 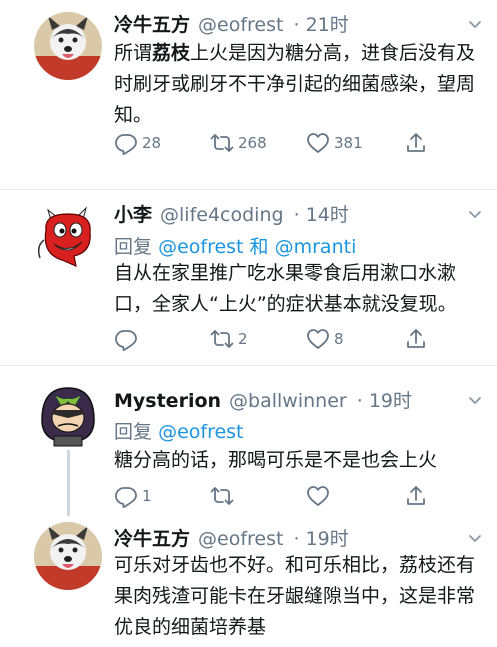 I want to click on like-button: 381, so click(x=334, y=143).